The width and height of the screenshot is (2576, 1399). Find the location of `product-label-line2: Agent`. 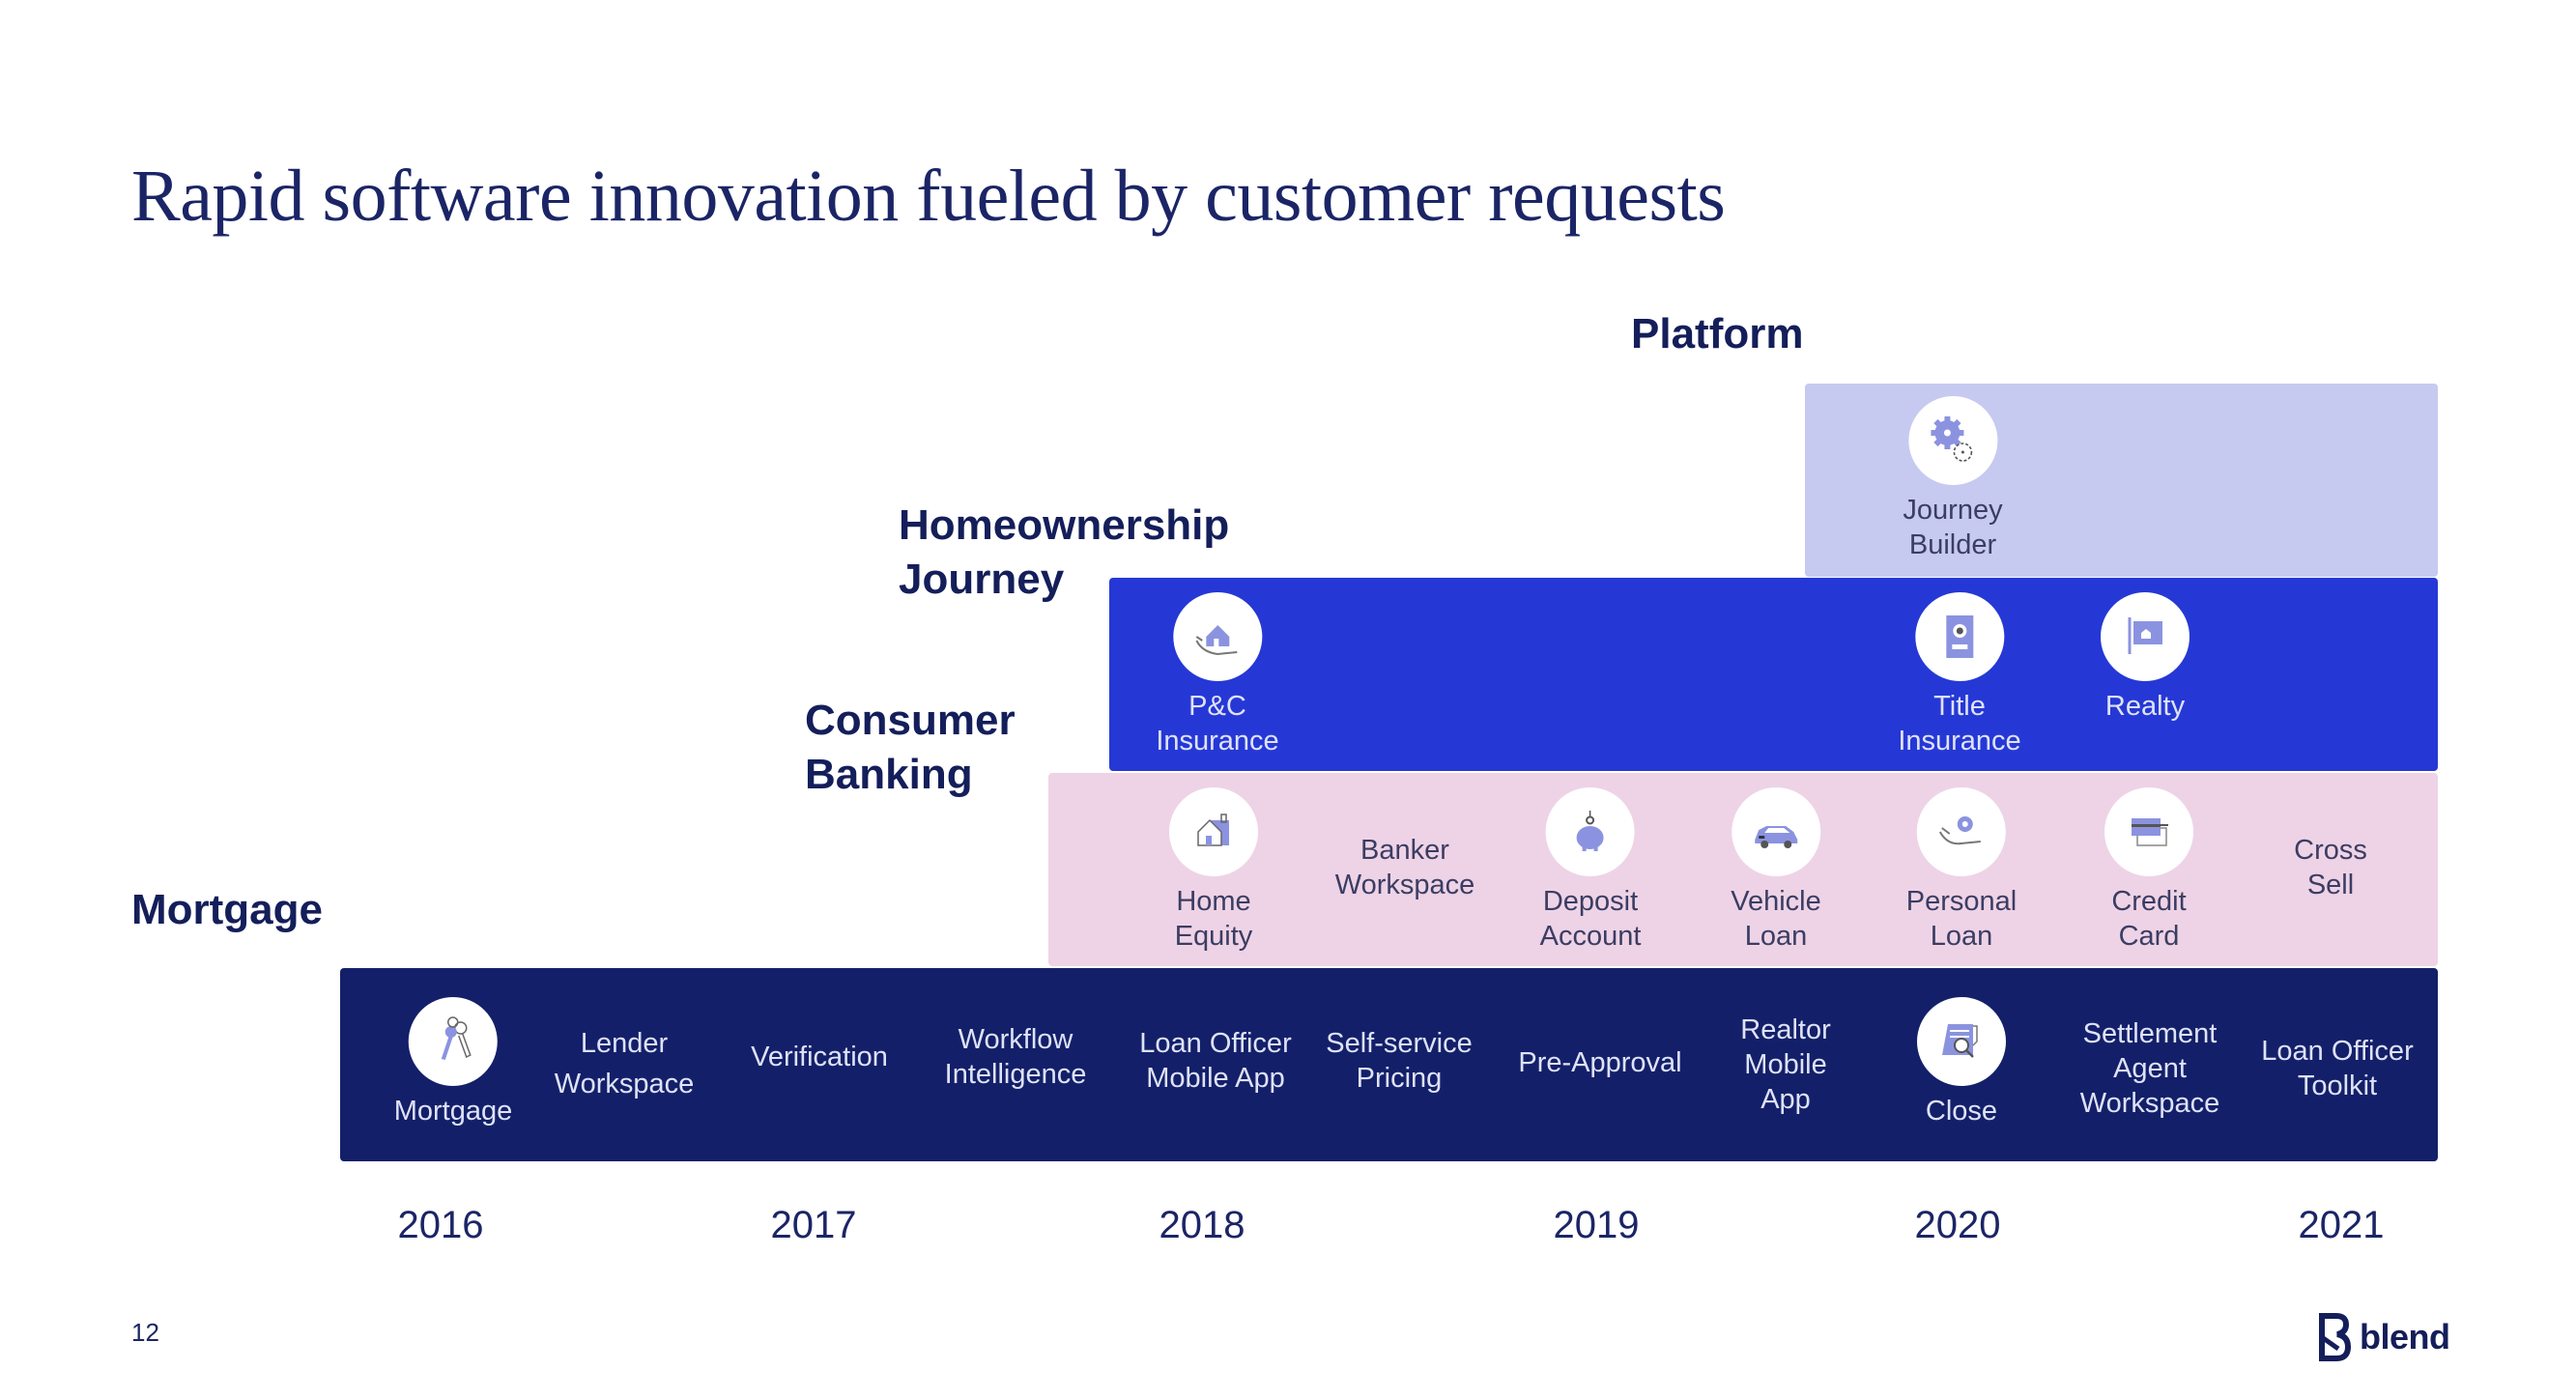

product-label-line2: Agent is located at coordinates (2150, 1068).